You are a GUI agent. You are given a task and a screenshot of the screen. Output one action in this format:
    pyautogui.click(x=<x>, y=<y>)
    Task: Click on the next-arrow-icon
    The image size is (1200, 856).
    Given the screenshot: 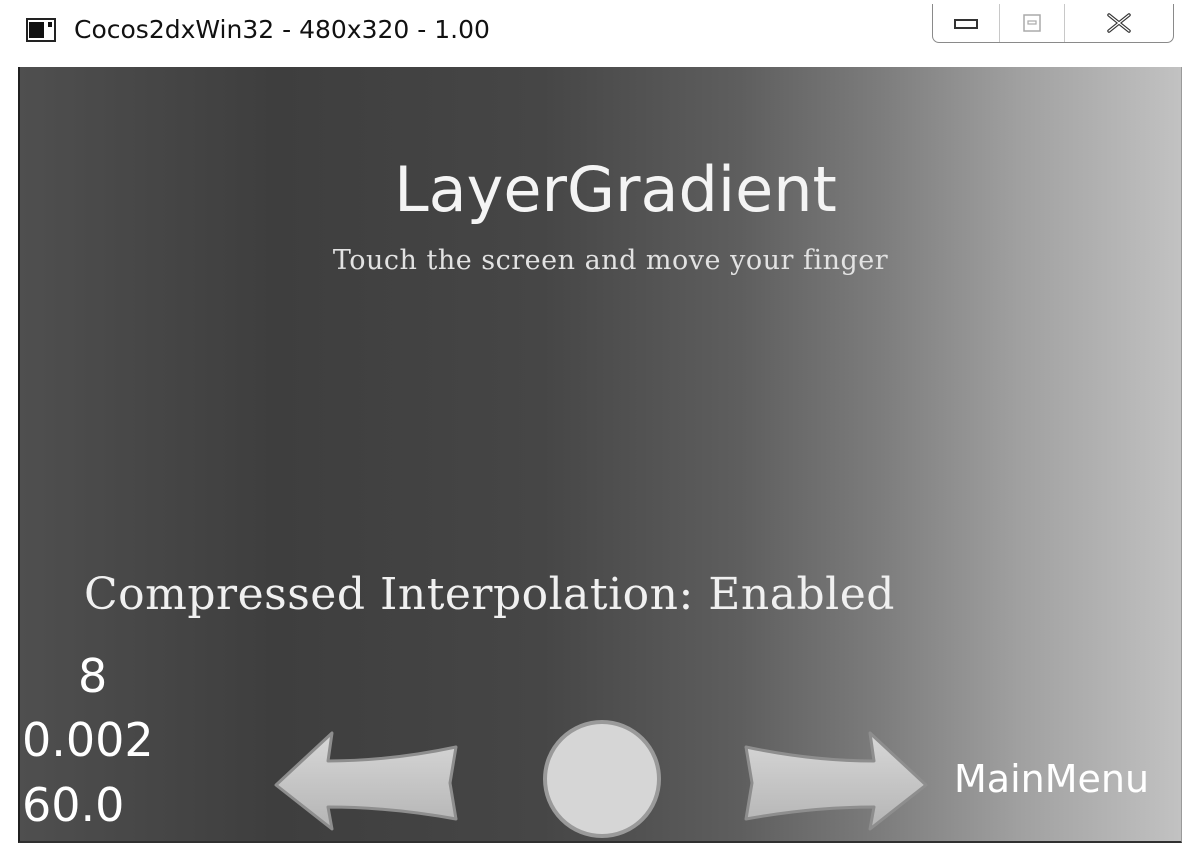 What is the action you would take?
    pyautogui.click(x=836, y=781)
    